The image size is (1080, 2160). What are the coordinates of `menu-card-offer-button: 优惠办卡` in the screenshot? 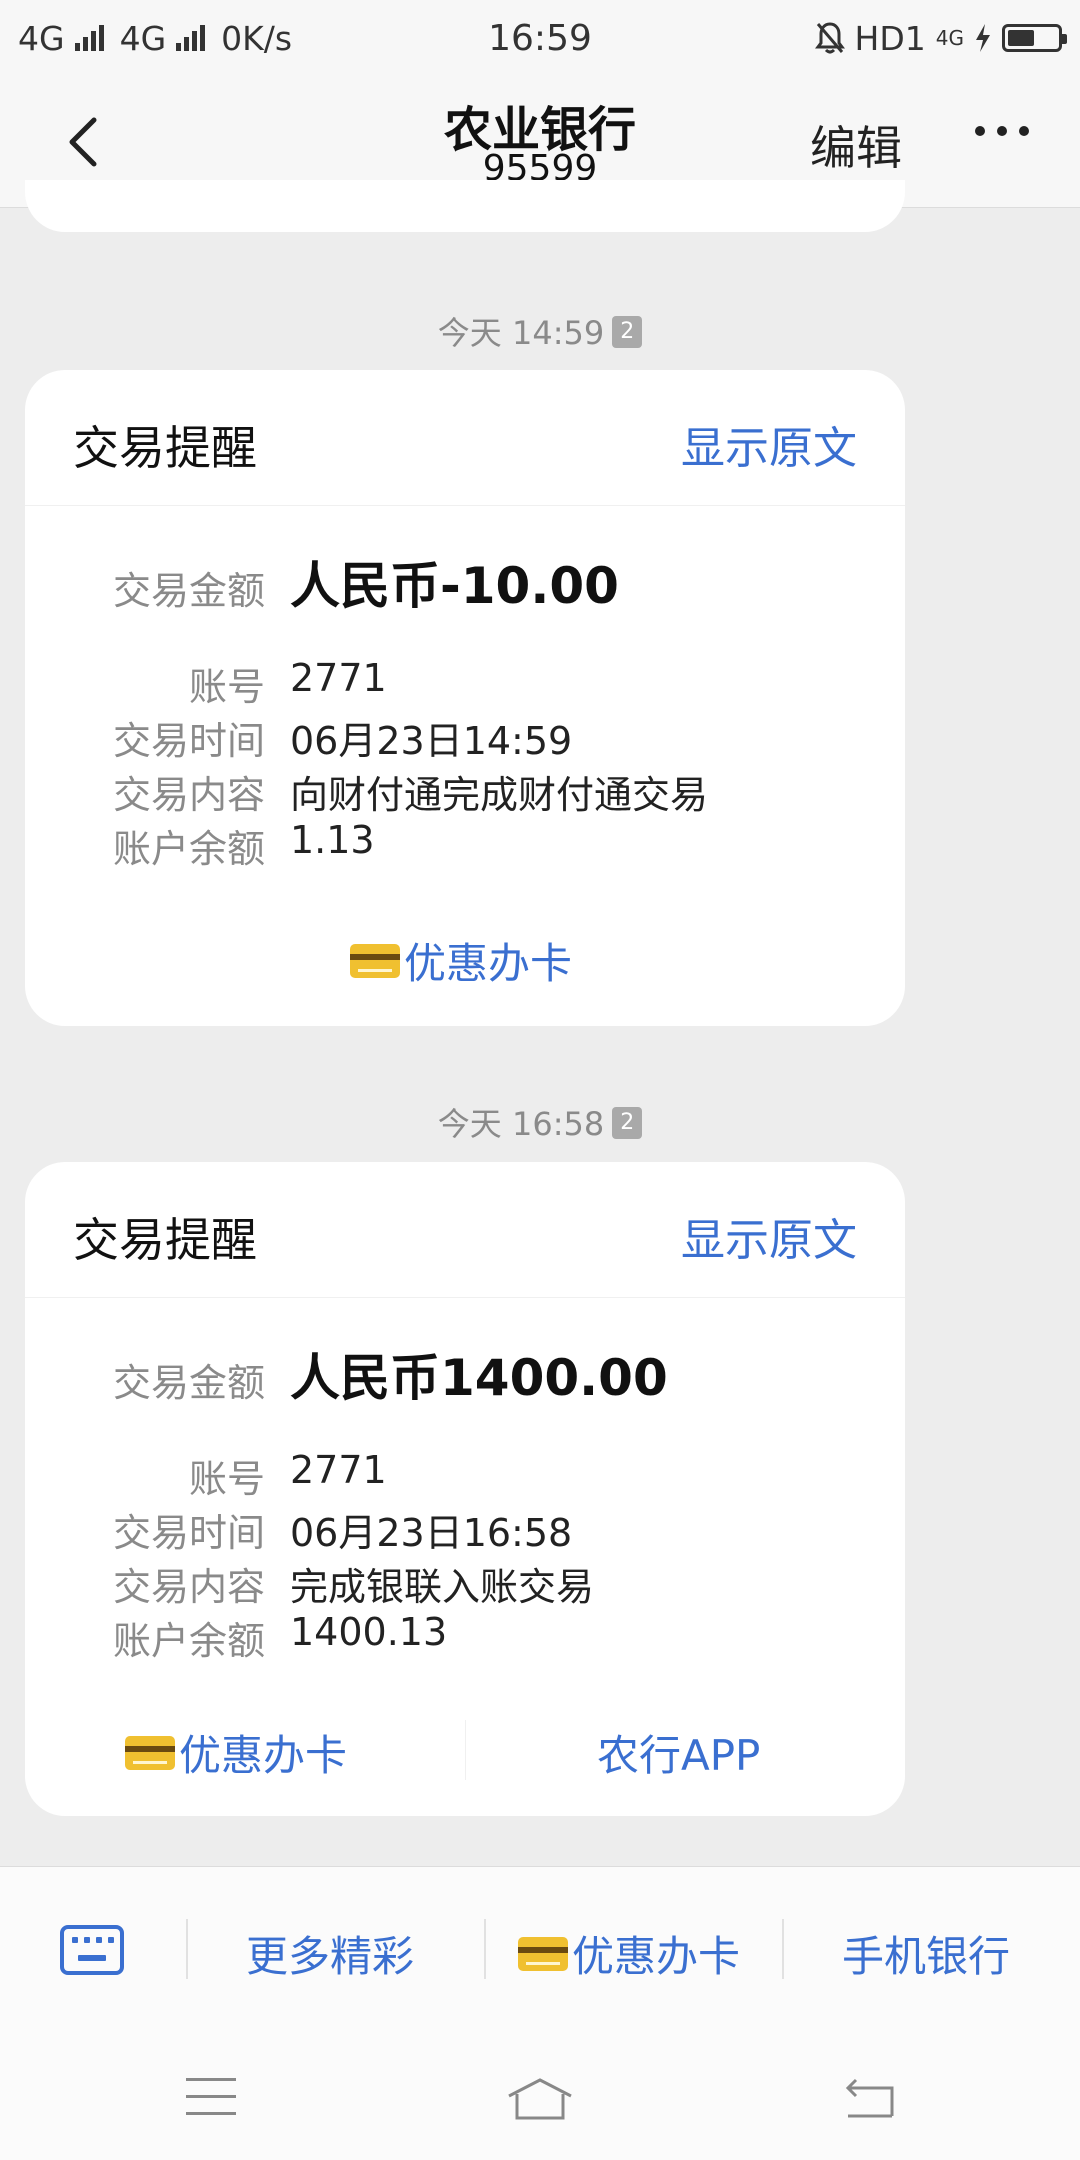 It's located at (629, 1953).